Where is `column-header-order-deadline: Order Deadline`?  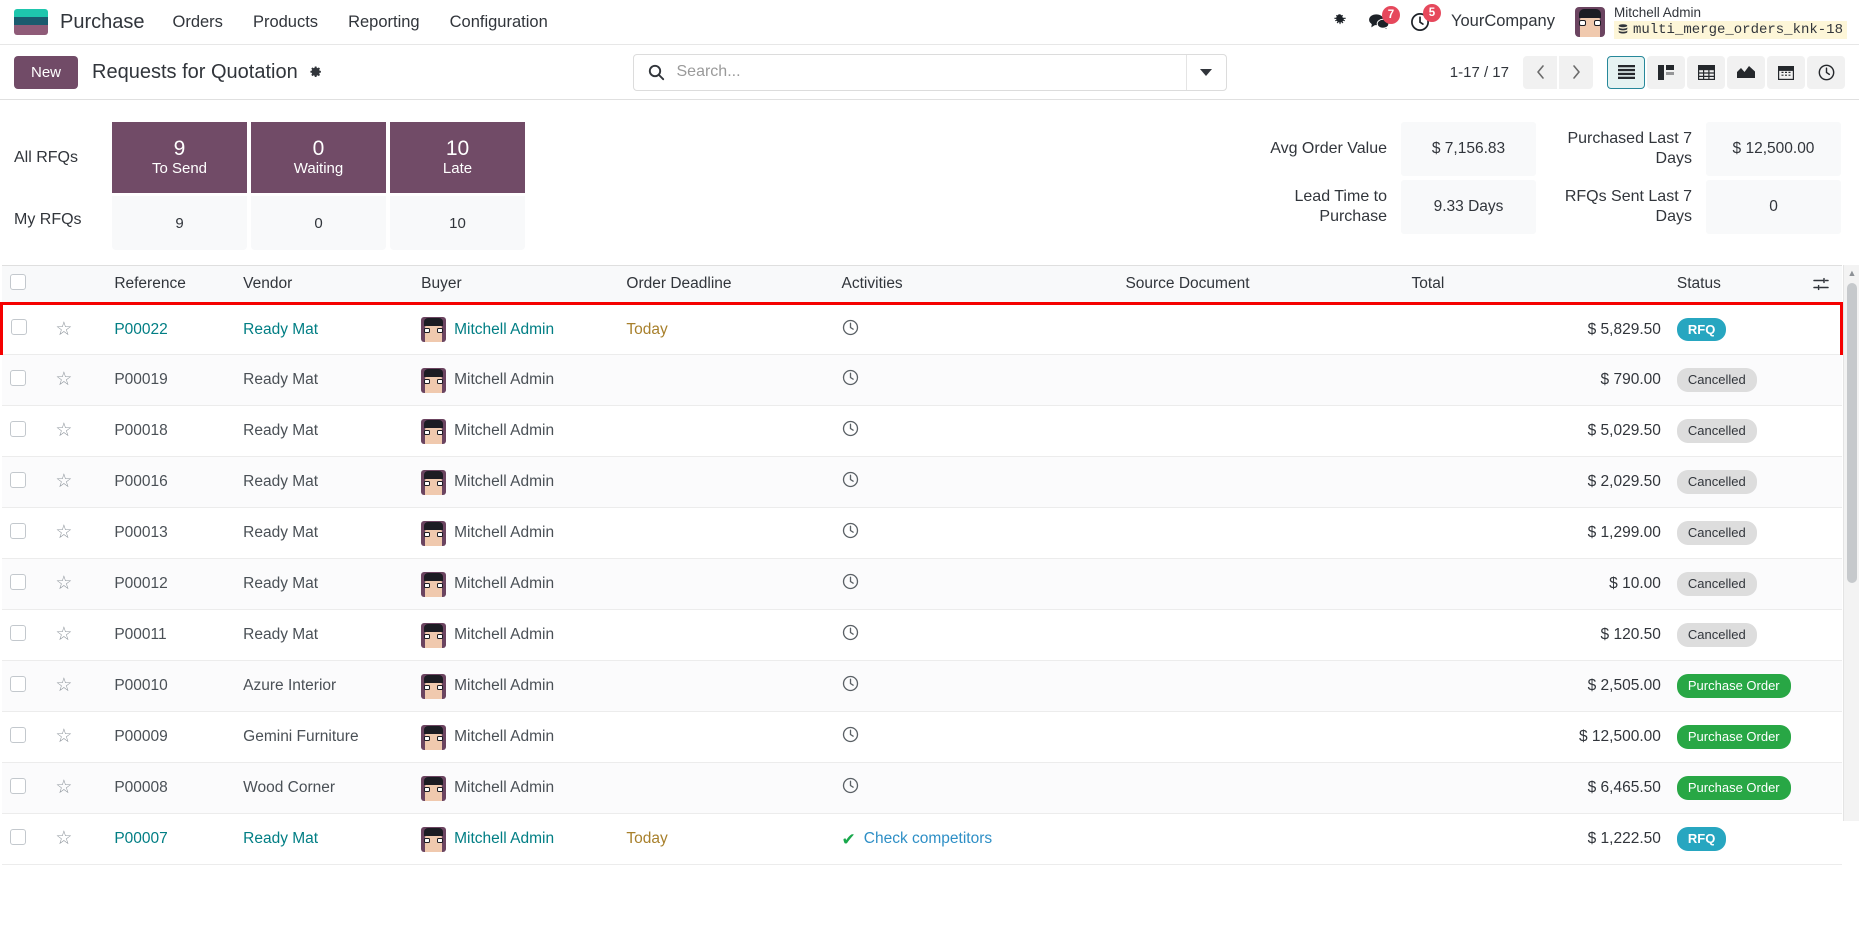
column-header-order-deadline: Order Deadline is located at coordinates (726, 284).